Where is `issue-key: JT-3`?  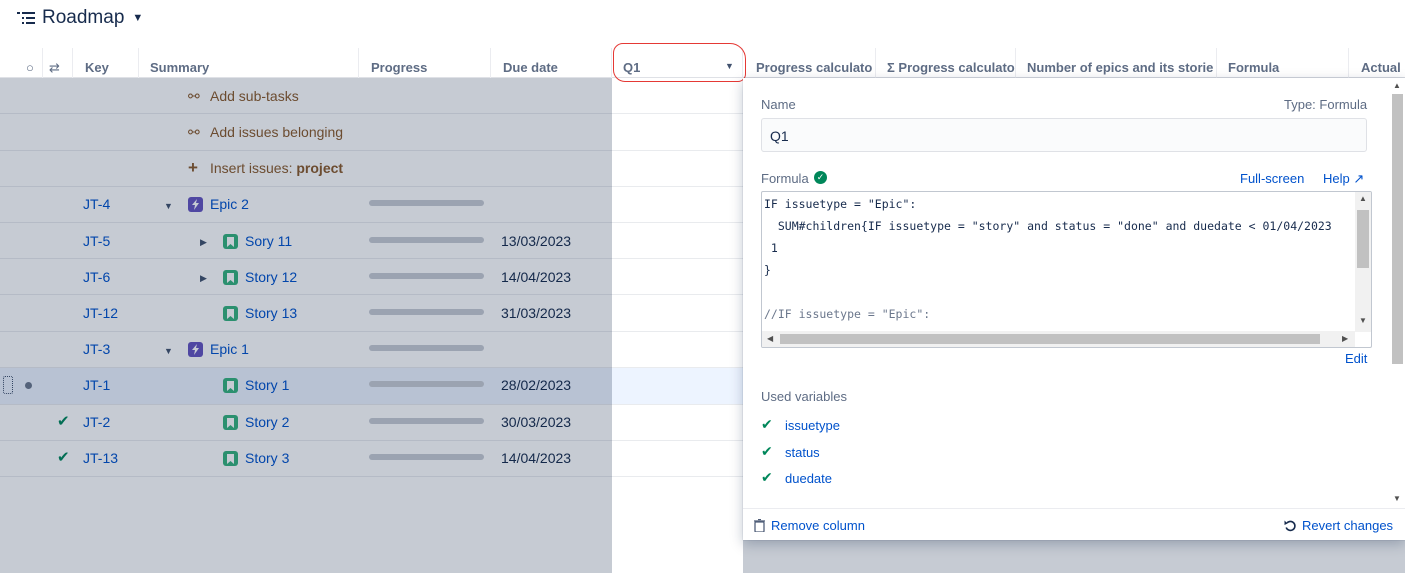
issue-key: JT-3 is located at coordinates (96, 349).